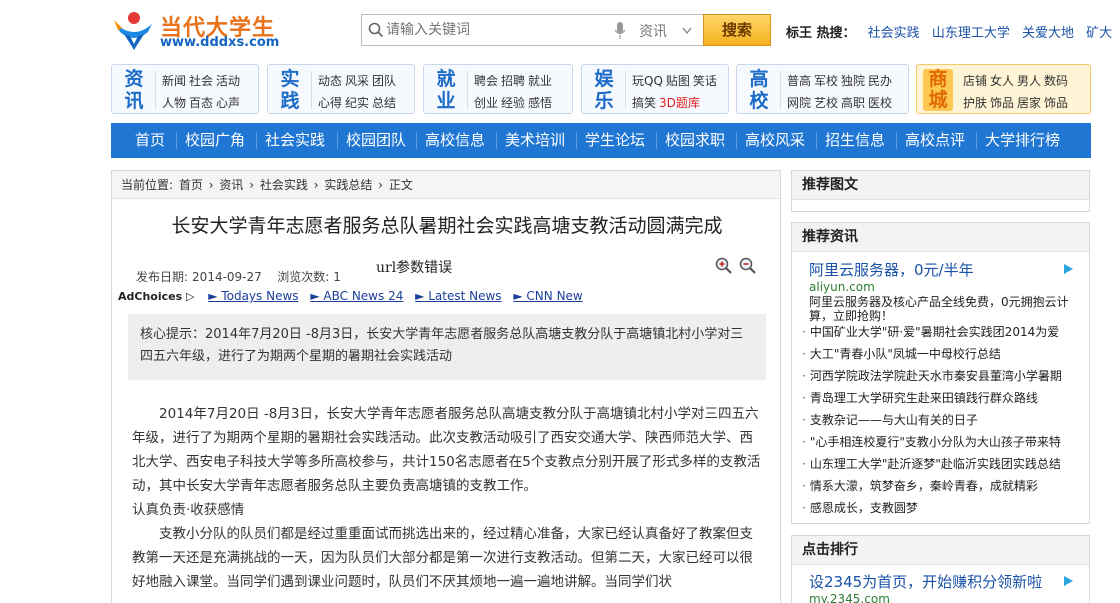 The height and width of the screenshot is (603, 1120). Describe the element at coordinates (944, 508) in the screenshot. I see `news-item: 感恩成长，支教圆梦` at that location.